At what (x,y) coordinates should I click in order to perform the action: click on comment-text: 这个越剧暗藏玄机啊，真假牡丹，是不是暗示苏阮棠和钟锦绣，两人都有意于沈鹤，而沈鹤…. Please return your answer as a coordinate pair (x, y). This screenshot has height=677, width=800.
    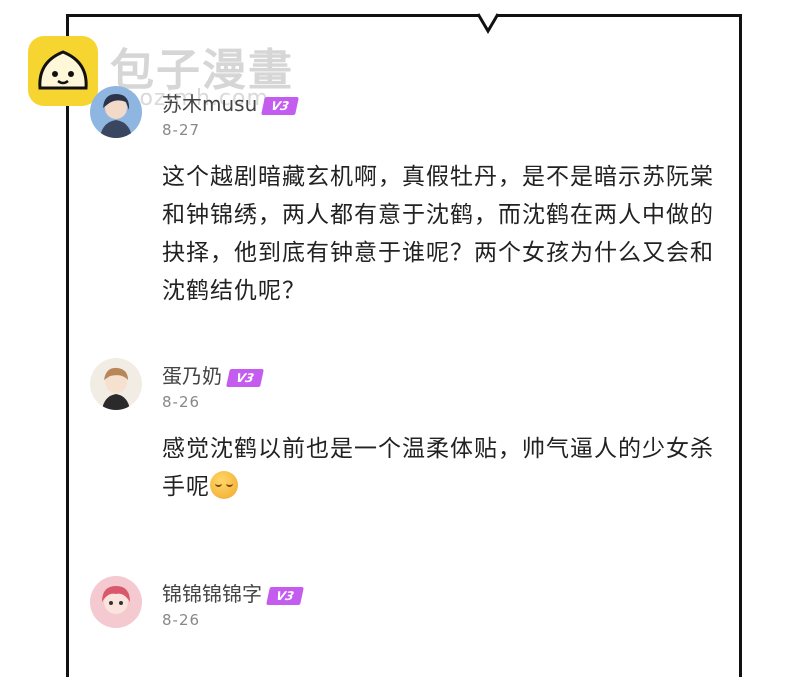
    Looking at the image, I should click on (438, 234).